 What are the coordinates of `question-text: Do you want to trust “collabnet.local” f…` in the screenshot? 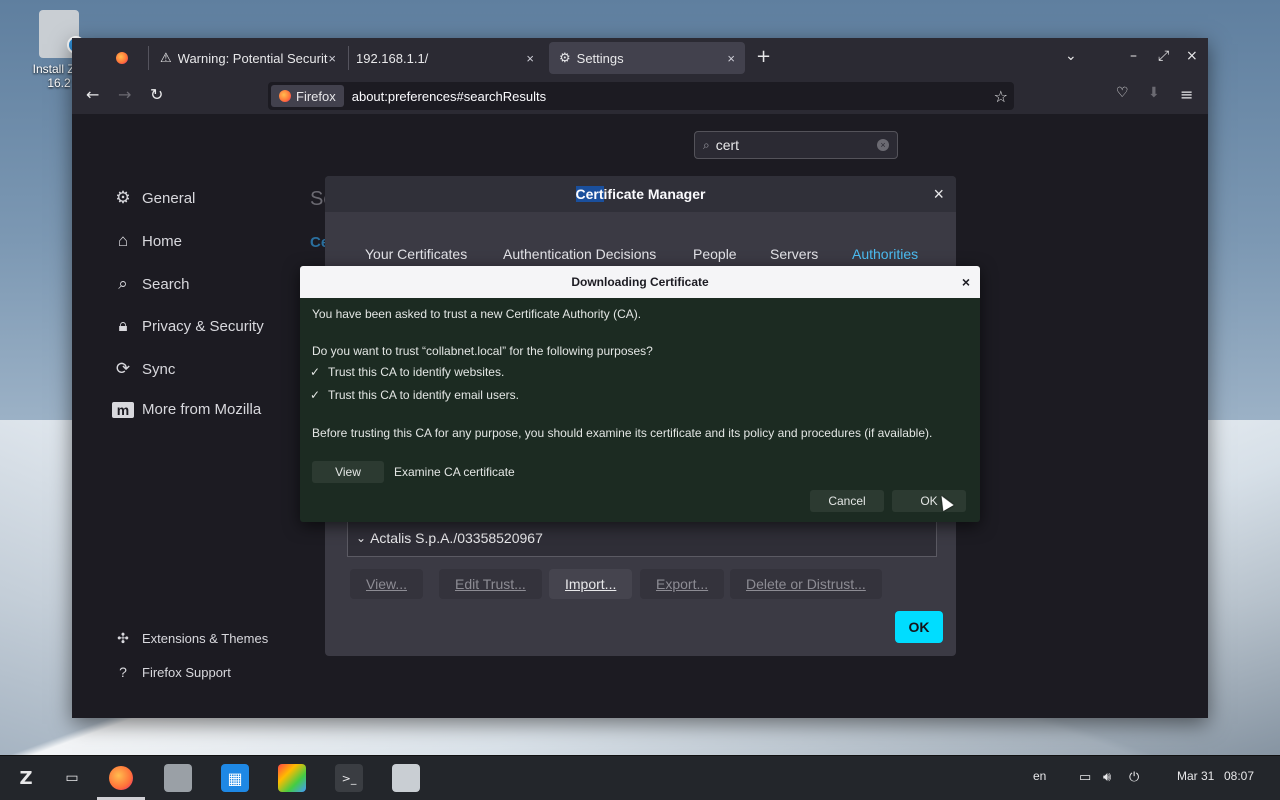 It's located at (482, 351).